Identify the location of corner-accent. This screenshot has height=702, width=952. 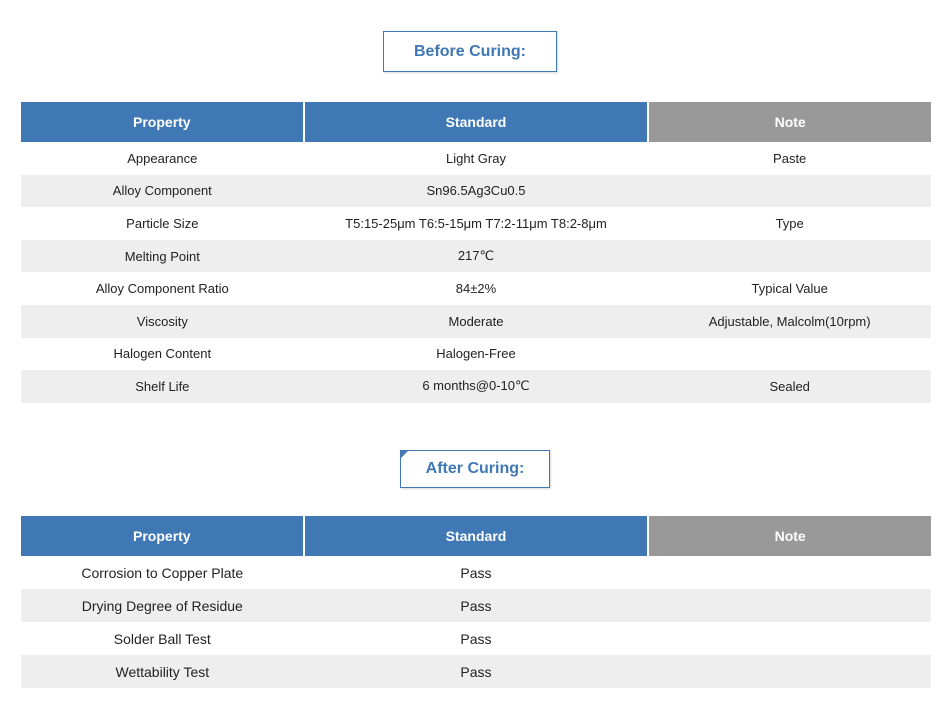
(404, 454).